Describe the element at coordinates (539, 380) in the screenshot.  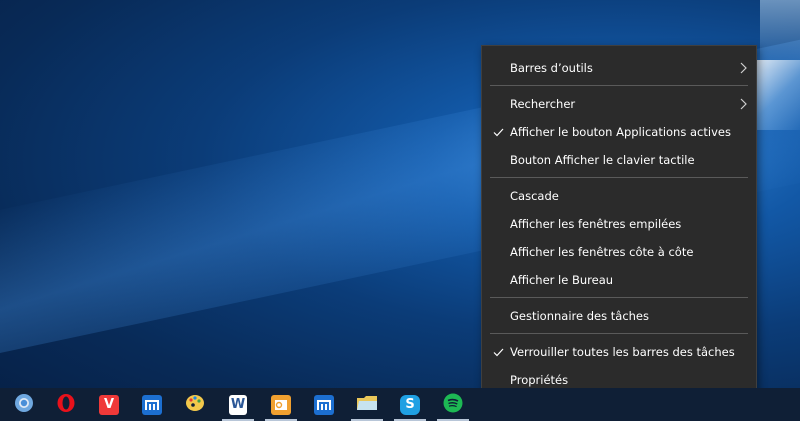
I see `menu-item-label: Propriétés` at that location.